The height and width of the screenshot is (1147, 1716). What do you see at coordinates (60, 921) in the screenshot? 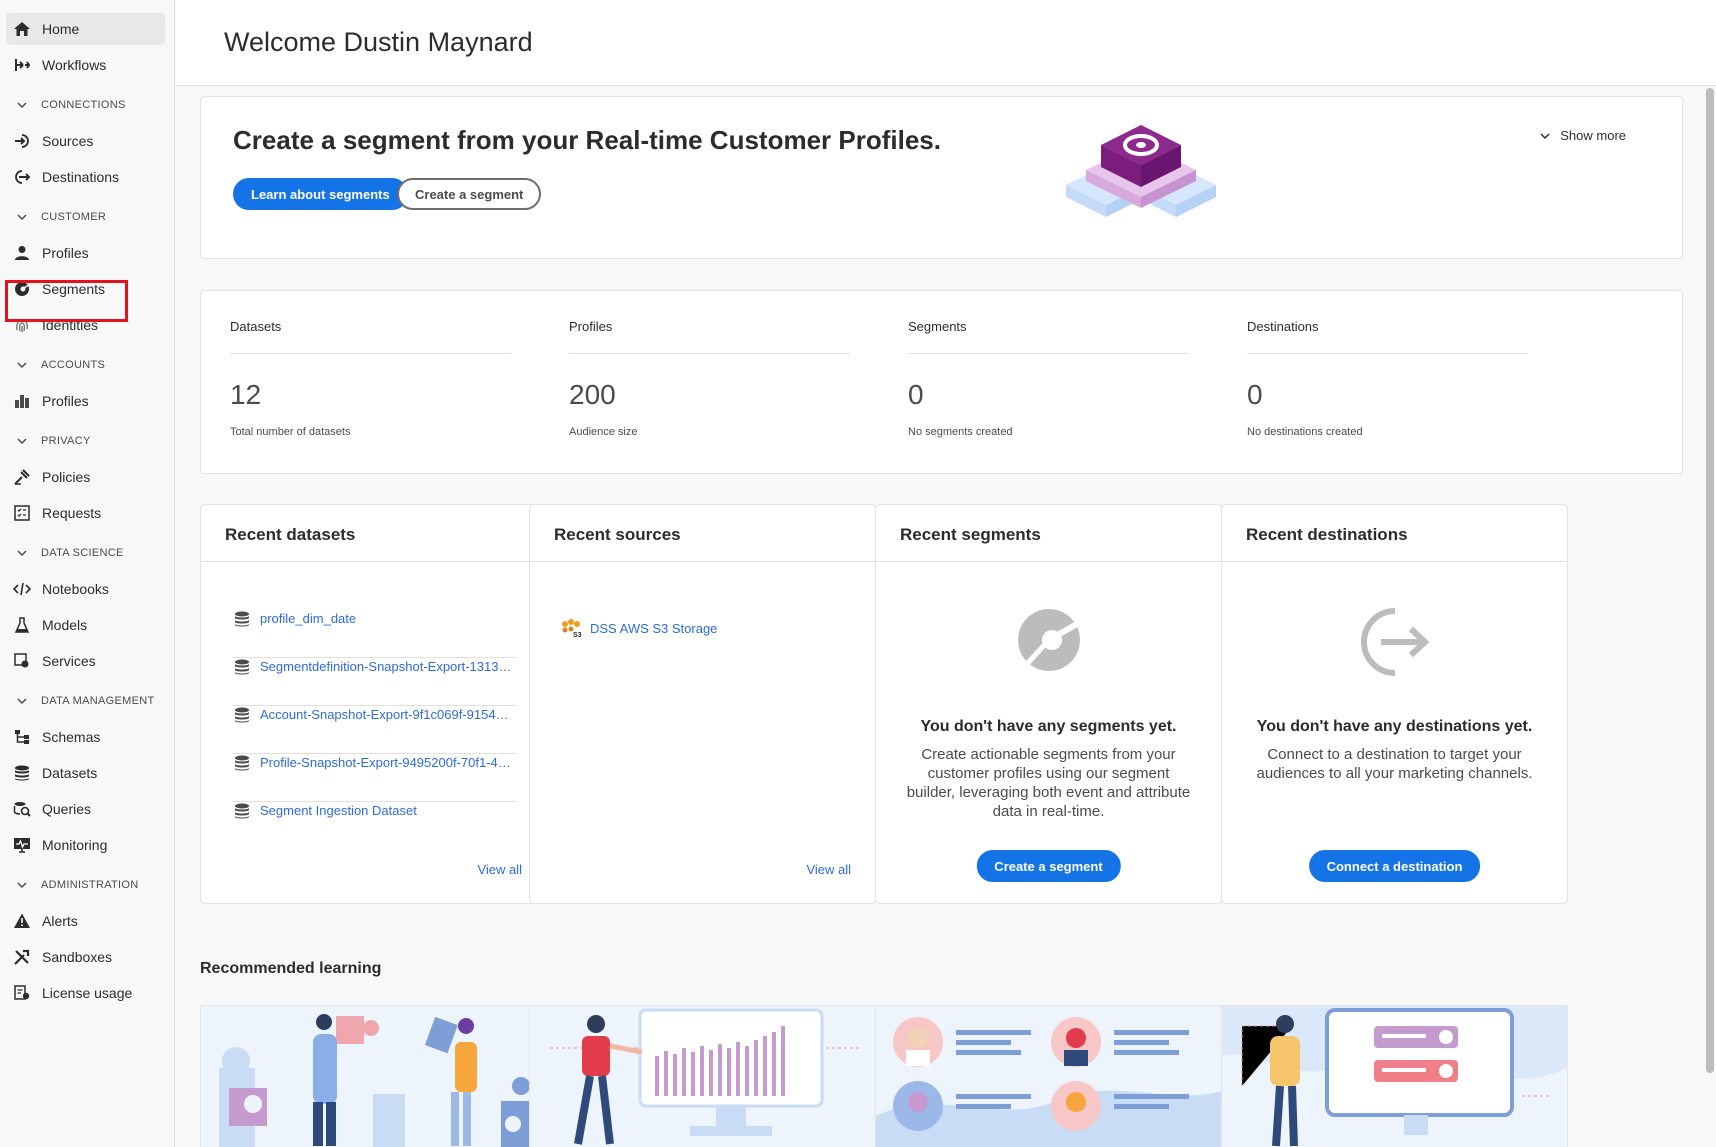
I see `sidebar-item-label: Alerts` at bounding box center [60, 921].